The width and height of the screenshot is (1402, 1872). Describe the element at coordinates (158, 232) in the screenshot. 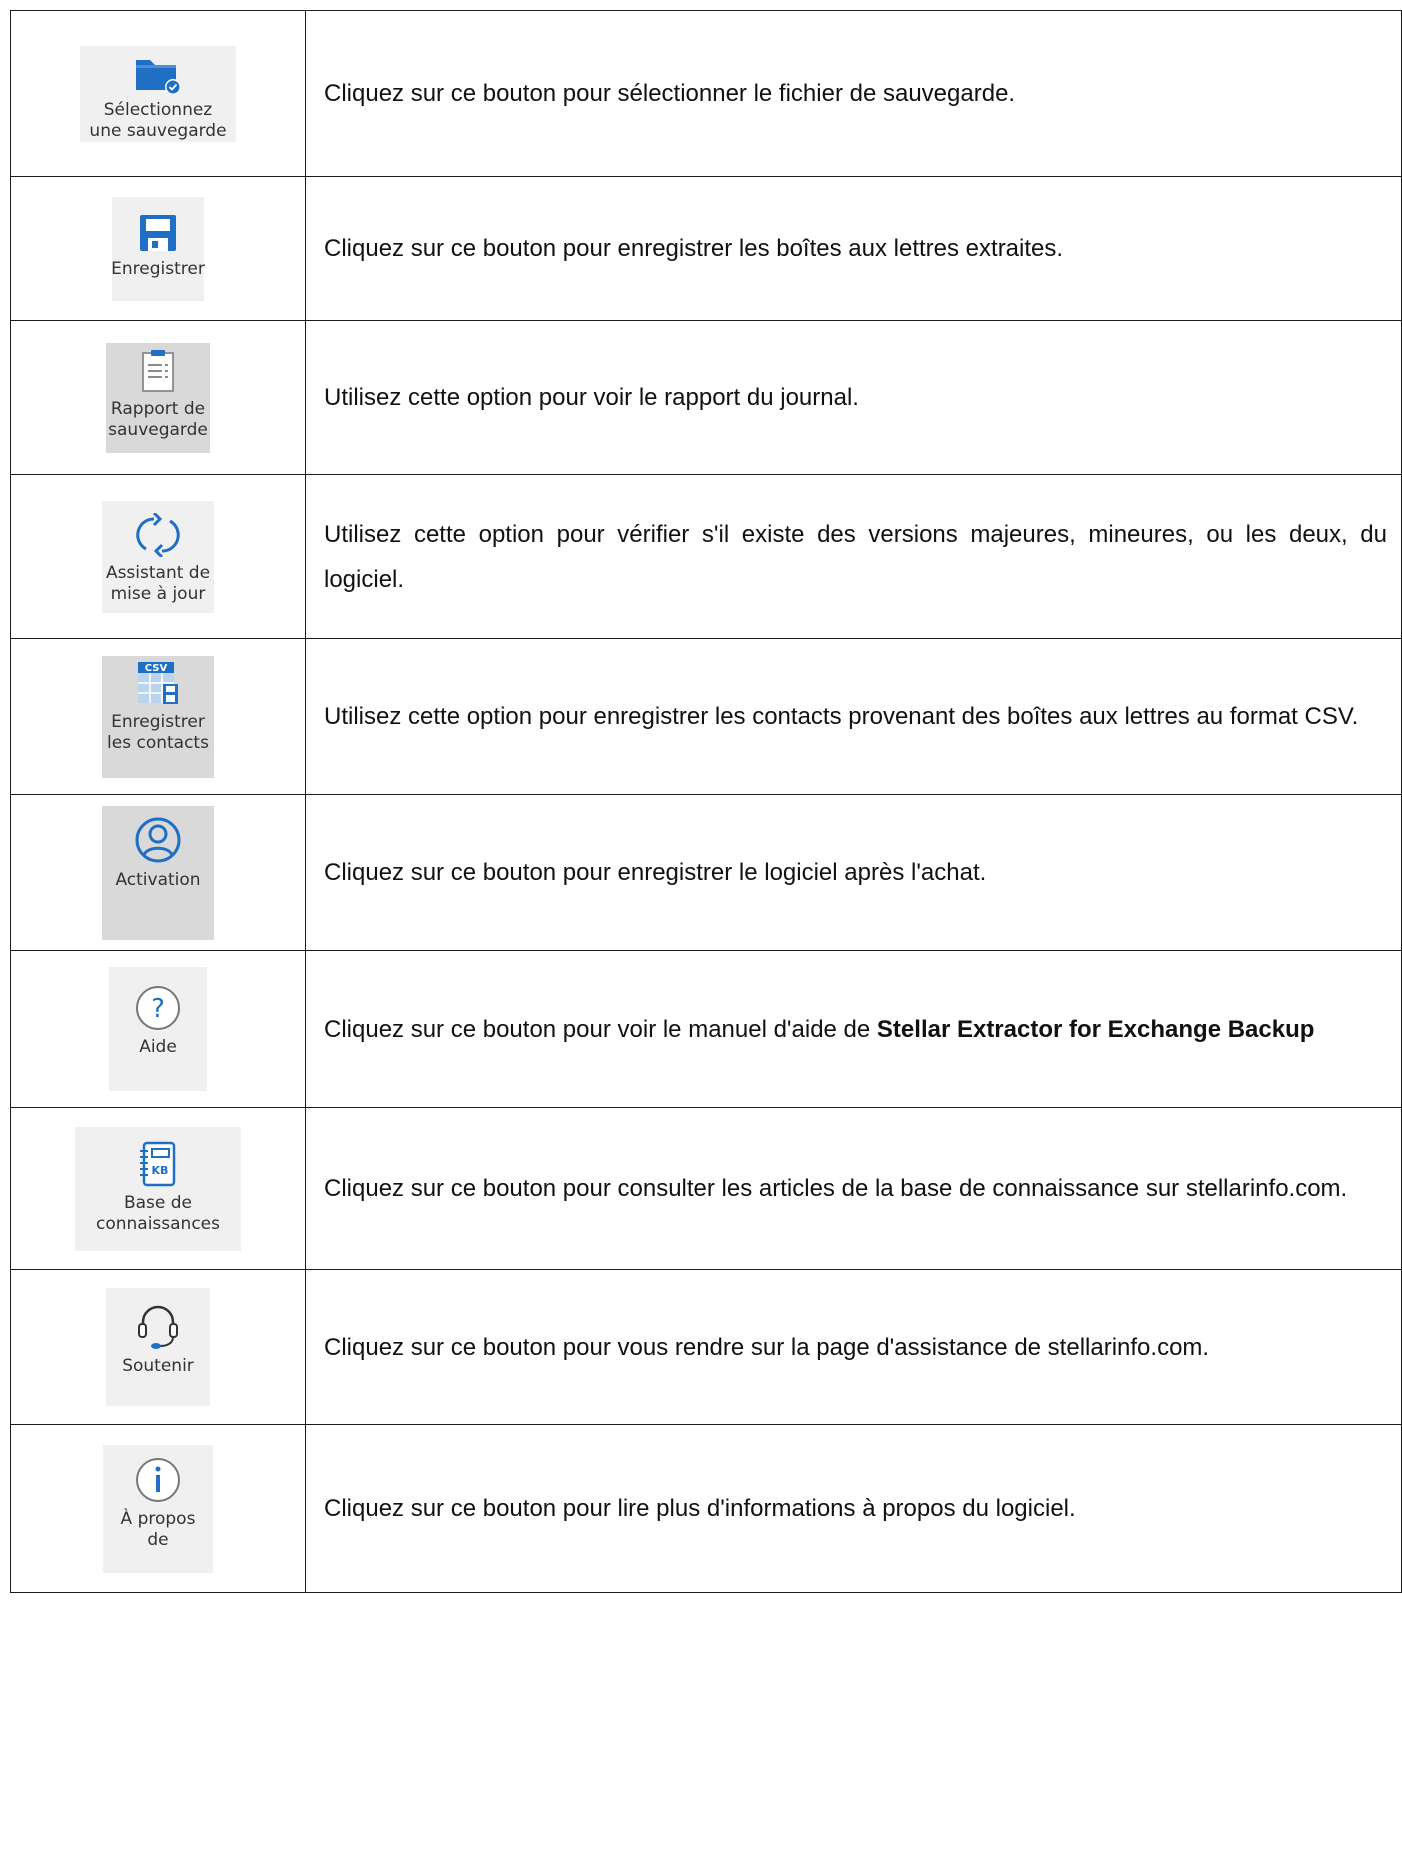

I see `floppy-disk-icon` at that location.